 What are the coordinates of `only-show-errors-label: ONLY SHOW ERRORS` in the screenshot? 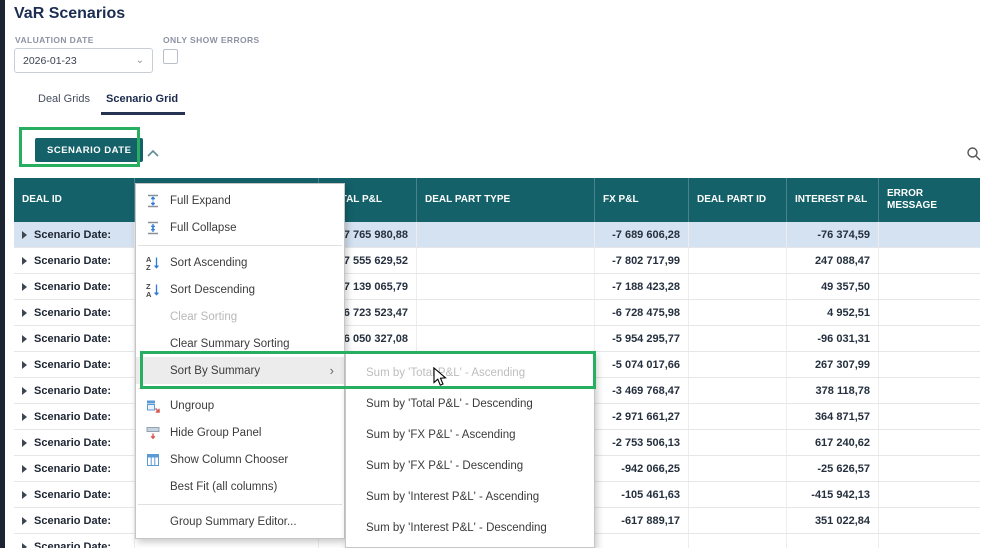 It's located at (211, 40).